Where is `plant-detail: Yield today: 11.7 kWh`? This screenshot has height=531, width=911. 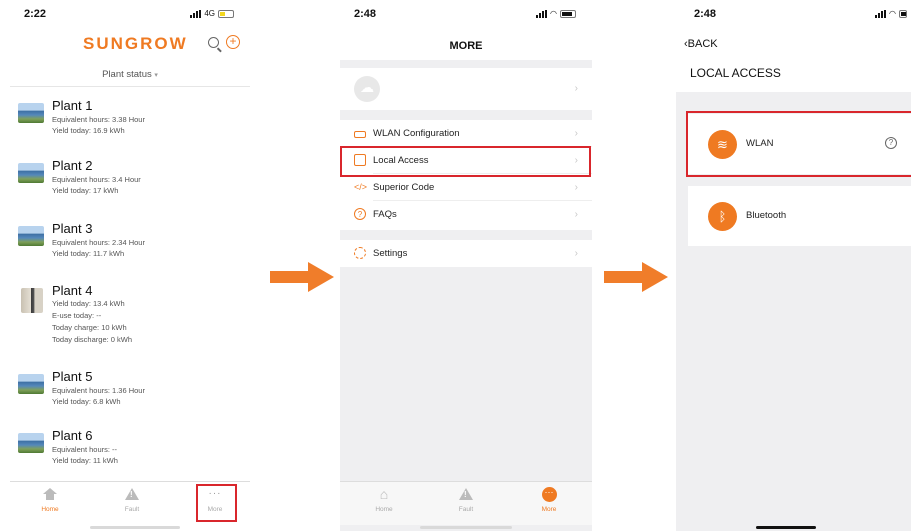
plant-detail: Yield today: 11.7 kWh is located at coordinates (88, 253).